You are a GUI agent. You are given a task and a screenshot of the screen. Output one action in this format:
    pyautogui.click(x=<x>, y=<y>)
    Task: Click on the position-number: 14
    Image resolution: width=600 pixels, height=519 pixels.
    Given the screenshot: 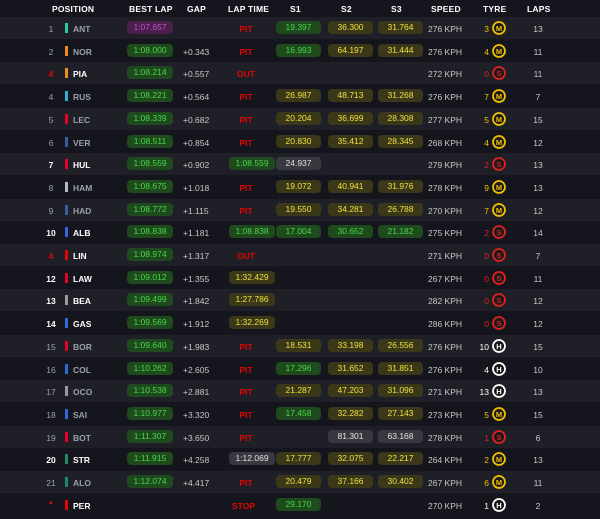 What is the action you would take?
    pyautogui.click(x=51, y=324)
    